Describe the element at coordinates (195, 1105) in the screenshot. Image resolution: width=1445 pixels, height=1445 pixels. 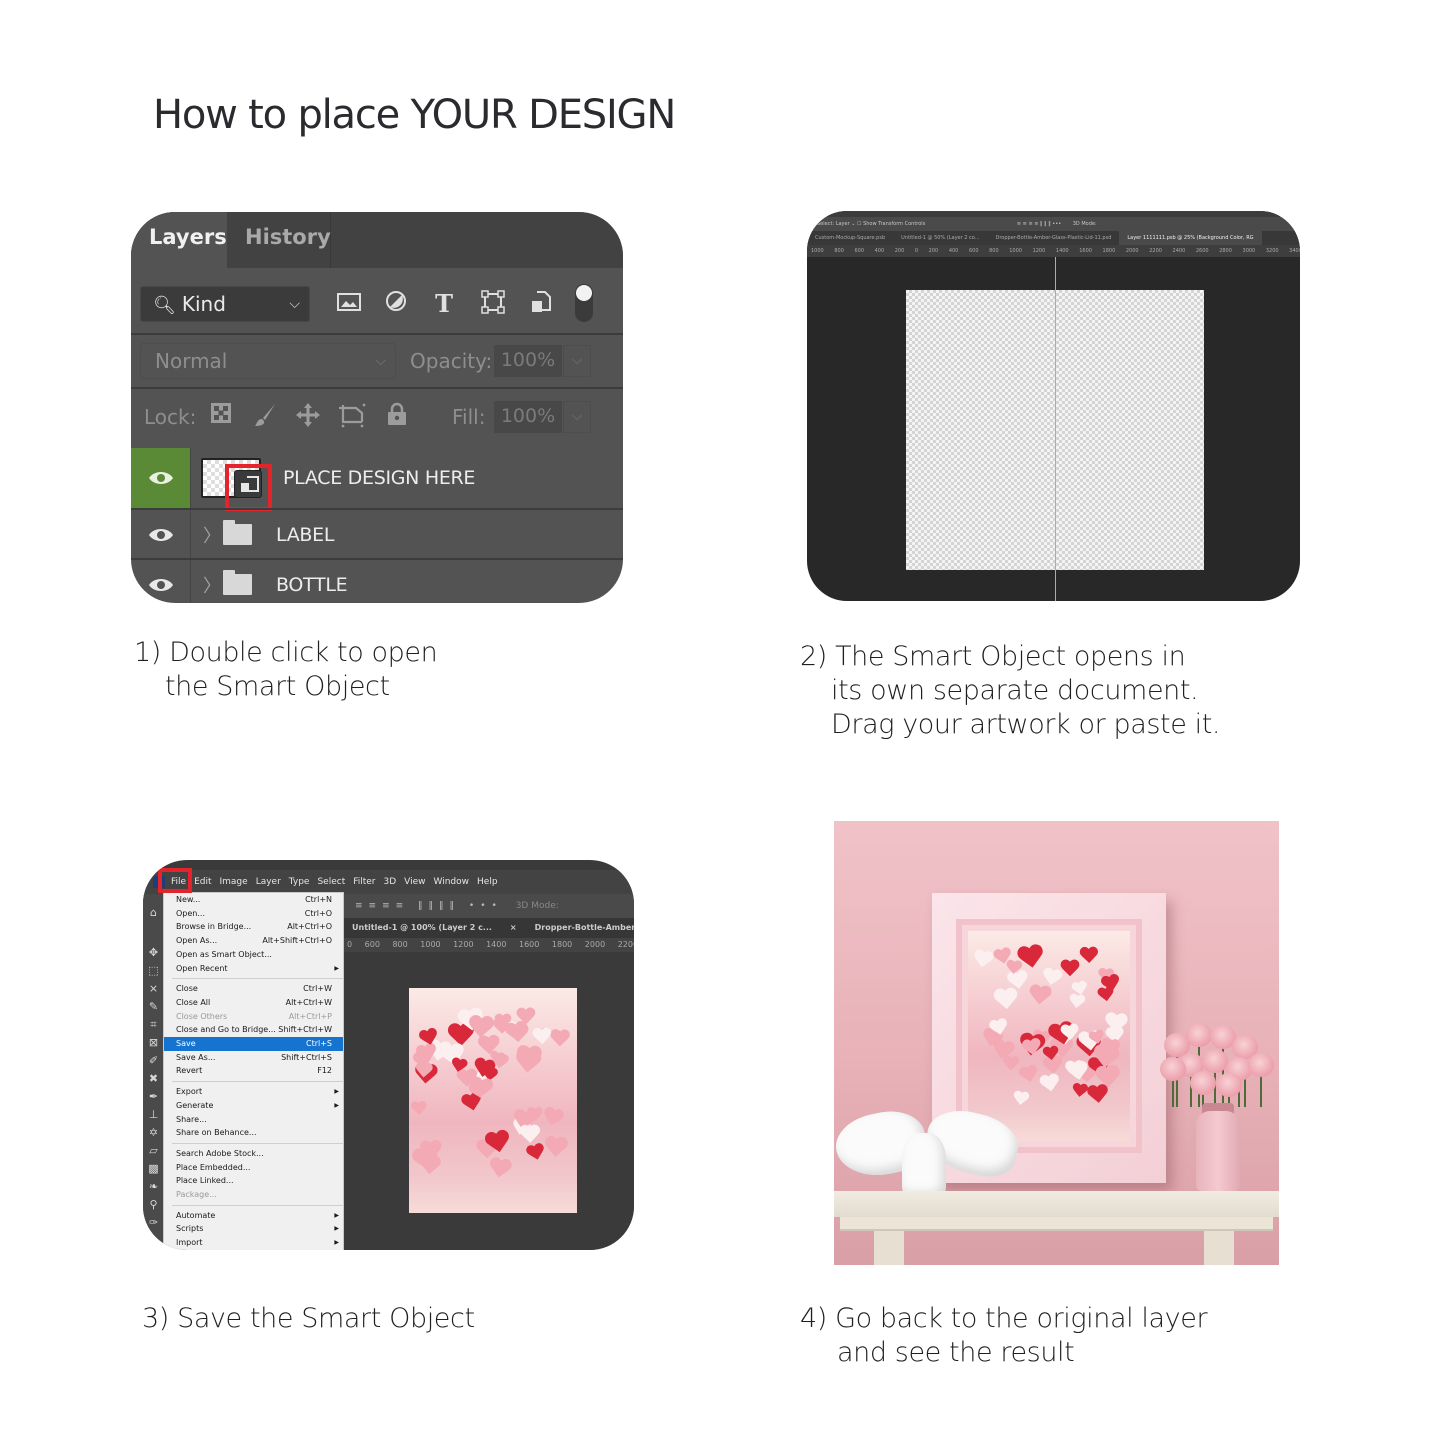
I see `menu-item-label: Generate` at that location.